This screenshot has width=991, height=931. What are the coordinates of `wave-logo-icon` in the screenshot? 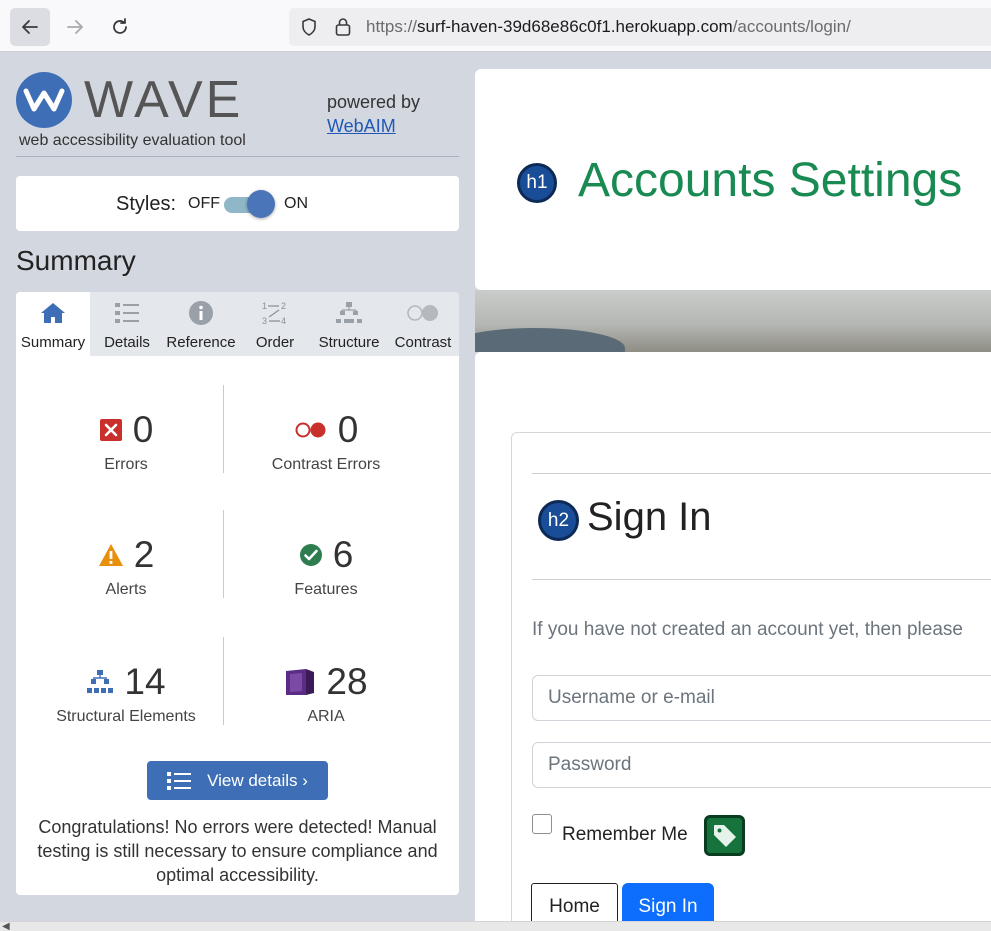 It's located at (44, 100).